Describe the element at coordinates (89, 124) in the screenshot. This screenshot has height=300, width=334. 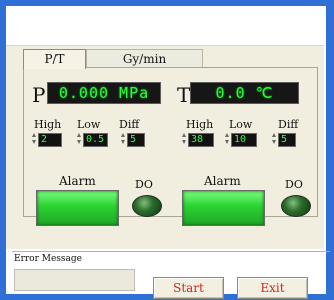
I see `pressure-low-label: Low` at that location.